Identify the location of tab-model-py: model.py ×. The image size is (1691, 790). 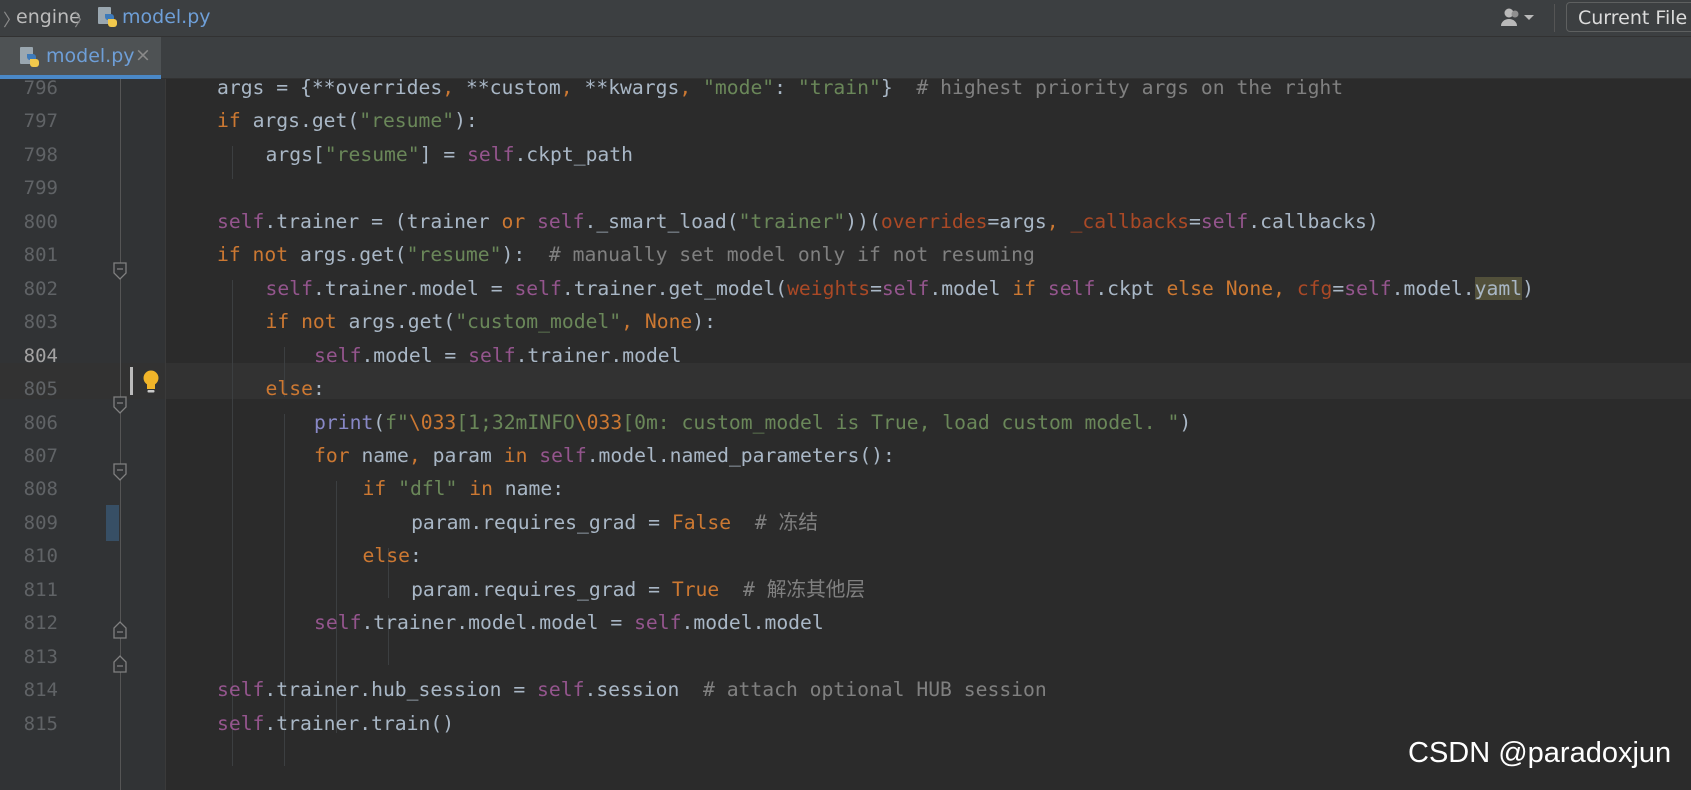
(80, 58).